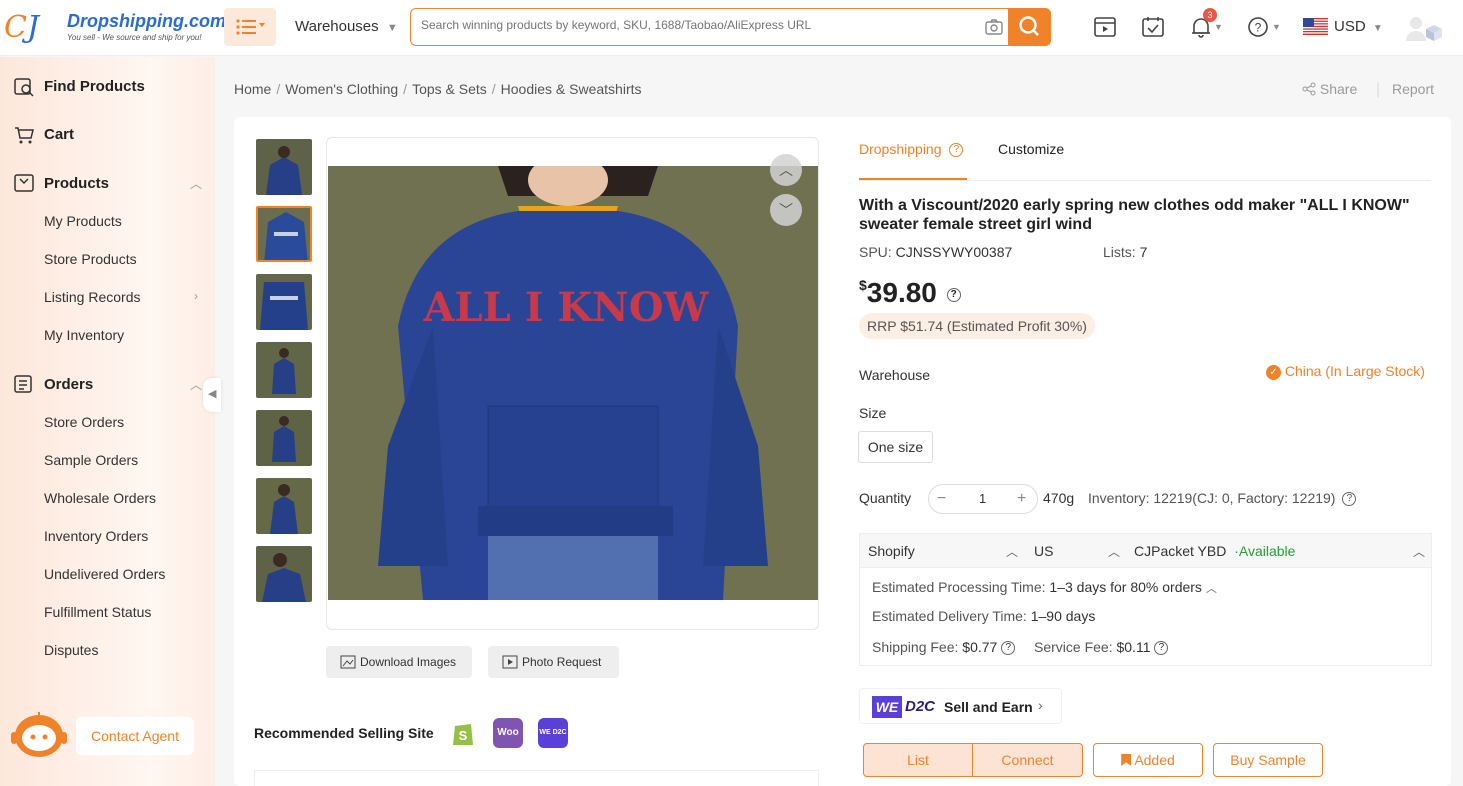 The height and width of the screenshot is (786, 1463). What do you see at coordinates (94, 86) in the screenshot?
I see `sidebar-item-find-products: Find Products` at bounding box center [94, 86].